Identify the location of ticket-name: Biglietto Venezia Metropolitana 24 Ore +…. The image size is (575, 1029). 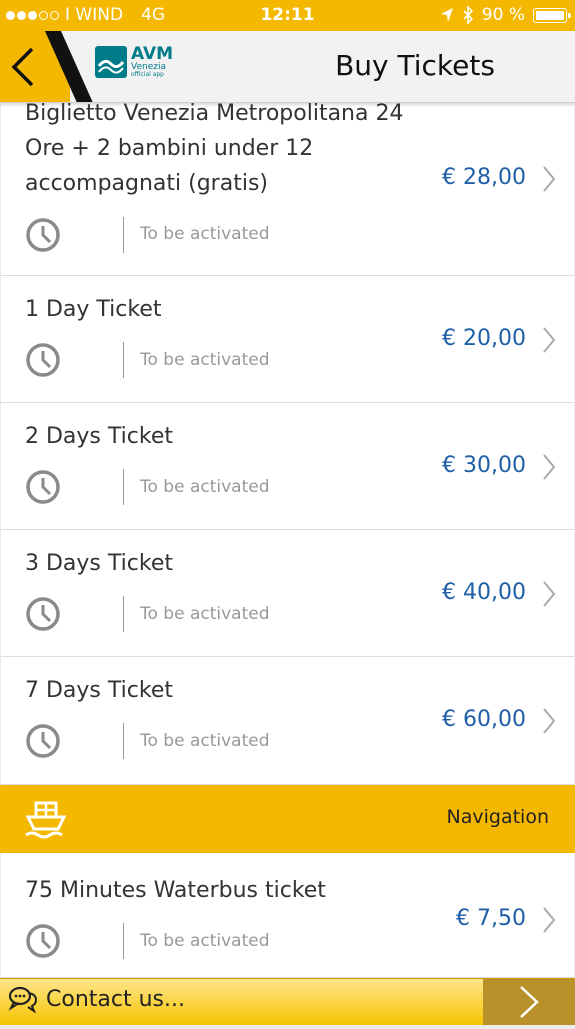
(214, 148).